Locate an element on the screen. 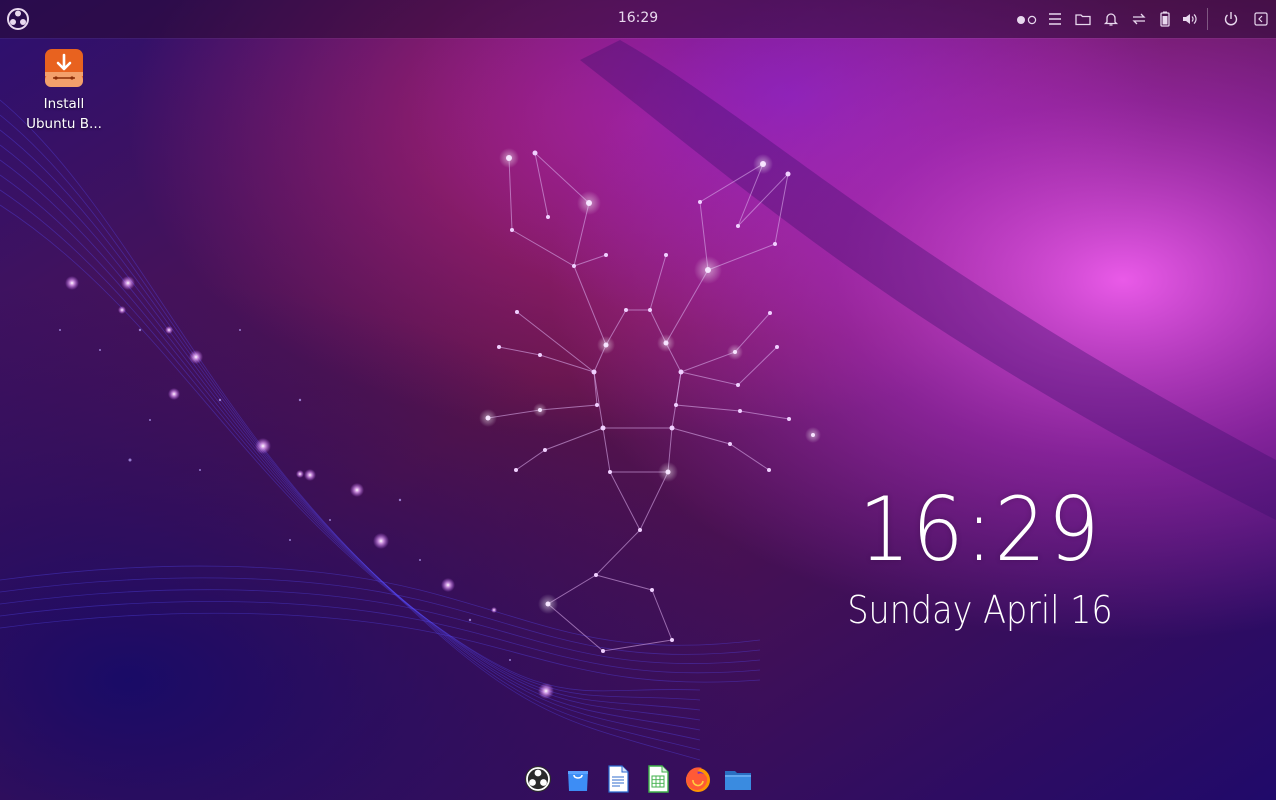  tray-files-button is located at coordinates (1083, 19).